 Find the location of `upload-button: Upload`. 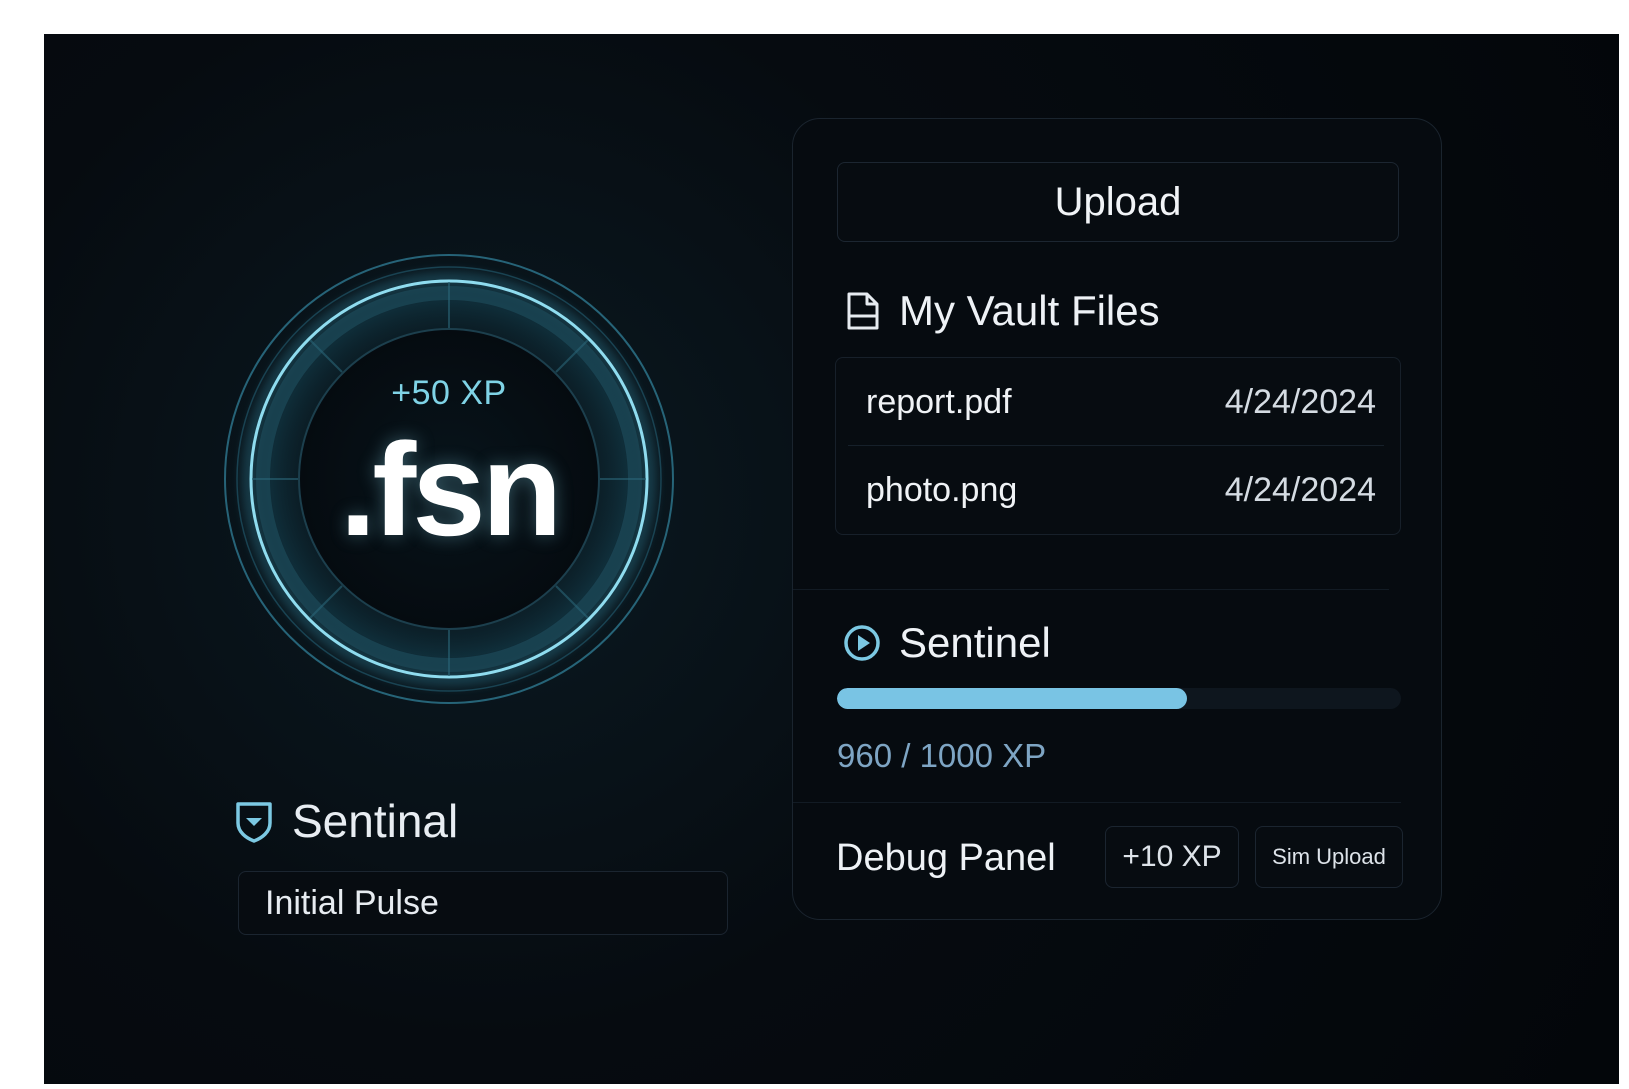

upload-button: Upload is located at coordinates (1118, 202).